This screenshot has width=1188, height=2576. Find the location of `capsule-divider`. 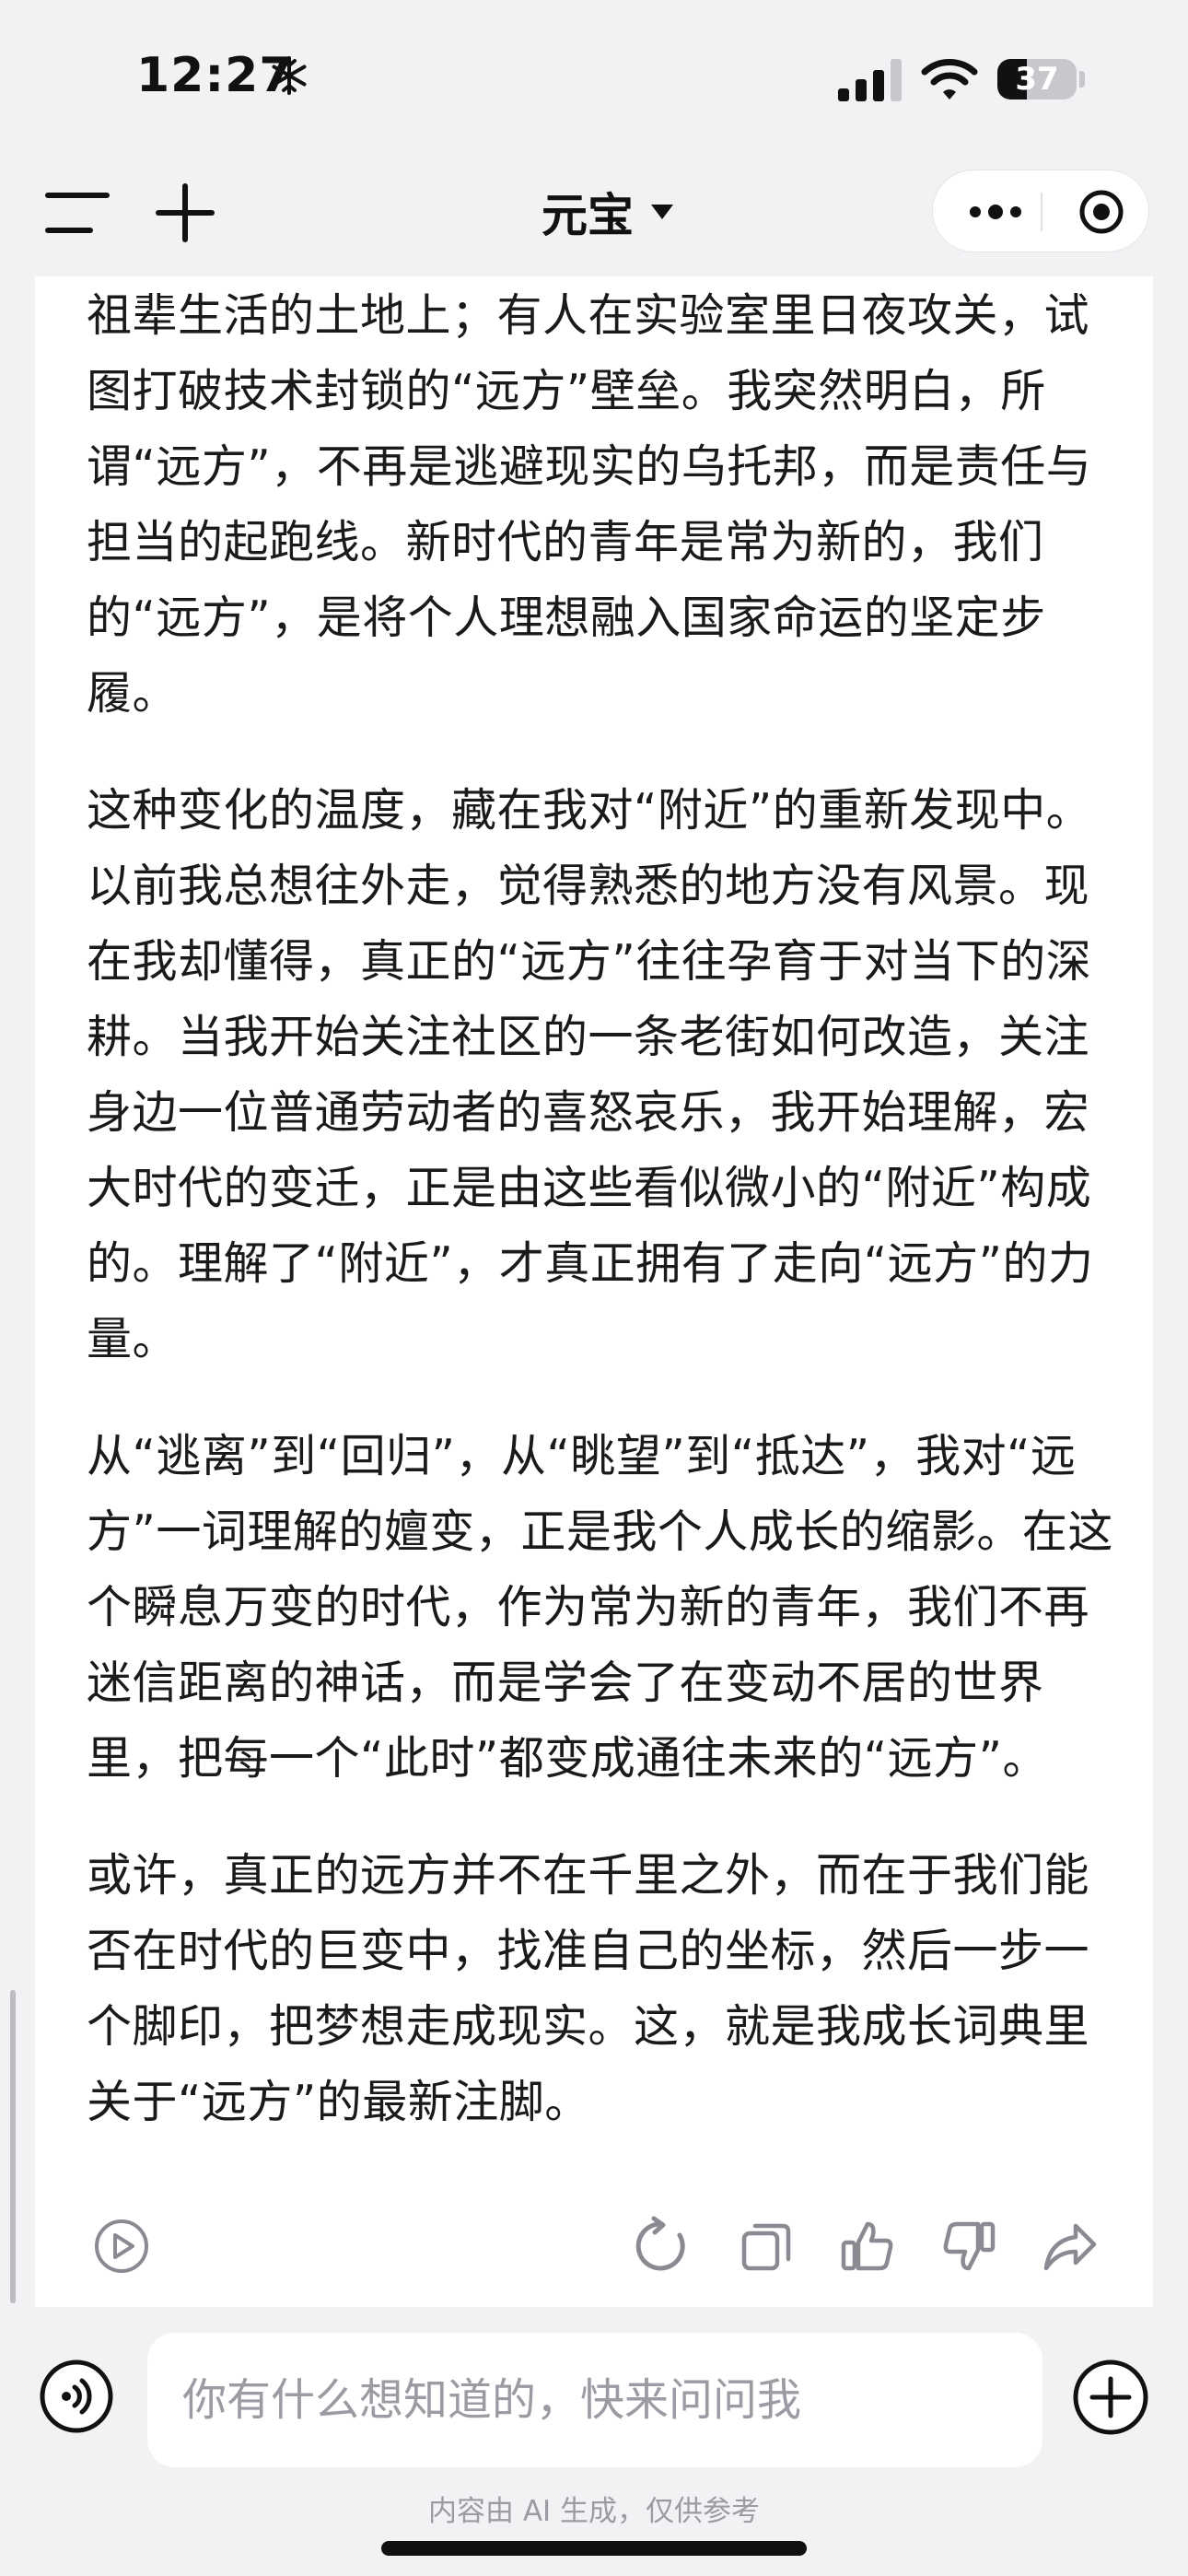

capsule-divider is located at coordinates (1041, 212).